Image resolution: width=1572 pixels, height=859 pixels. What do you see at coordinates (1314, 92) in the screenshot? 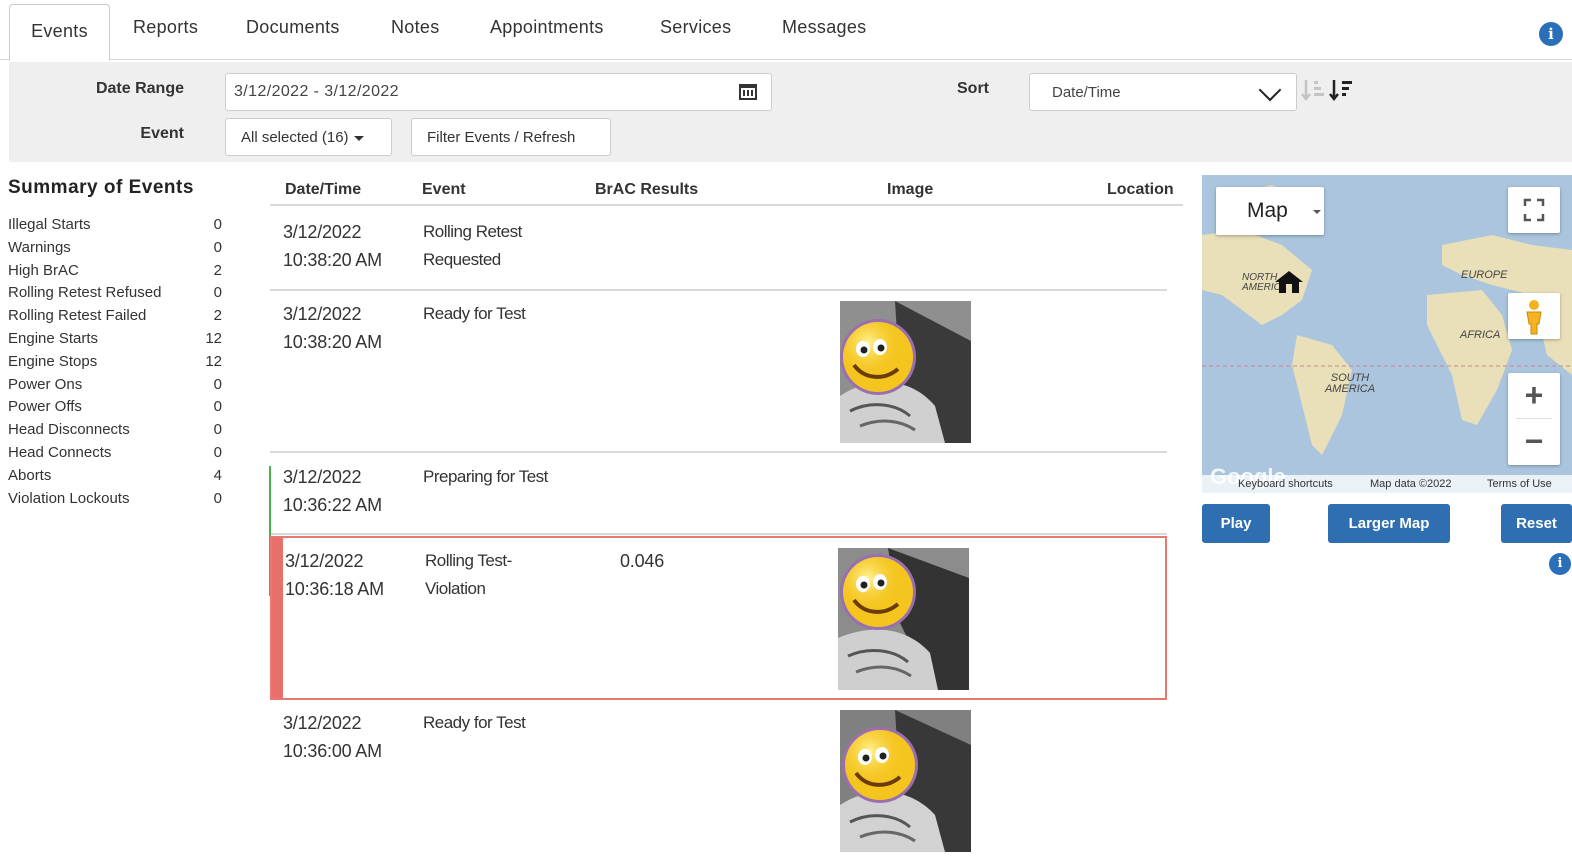
I see `sort-ascending-icon` at bounding box center [1314, 92].